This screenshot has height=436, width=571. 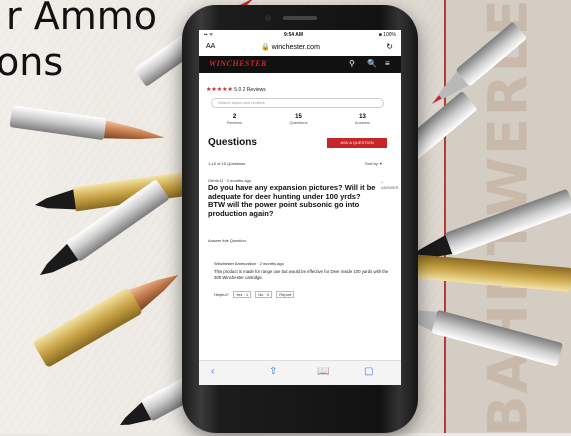 I want to click on bullet-copper-left, so click(x=87, y=122).